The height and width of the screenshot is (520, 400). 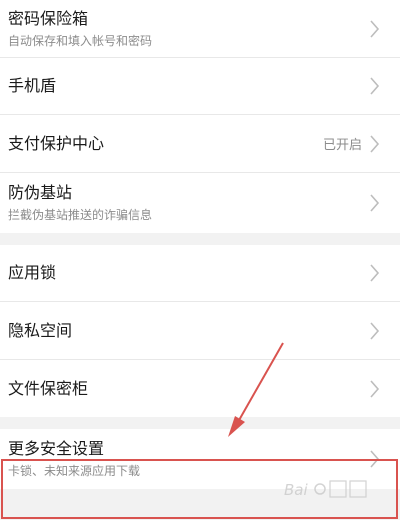 What do you see at coordinates (48, 18) in the screenshot?
I see `item-title: 密码保险箱` at bounding box center [48, 18].